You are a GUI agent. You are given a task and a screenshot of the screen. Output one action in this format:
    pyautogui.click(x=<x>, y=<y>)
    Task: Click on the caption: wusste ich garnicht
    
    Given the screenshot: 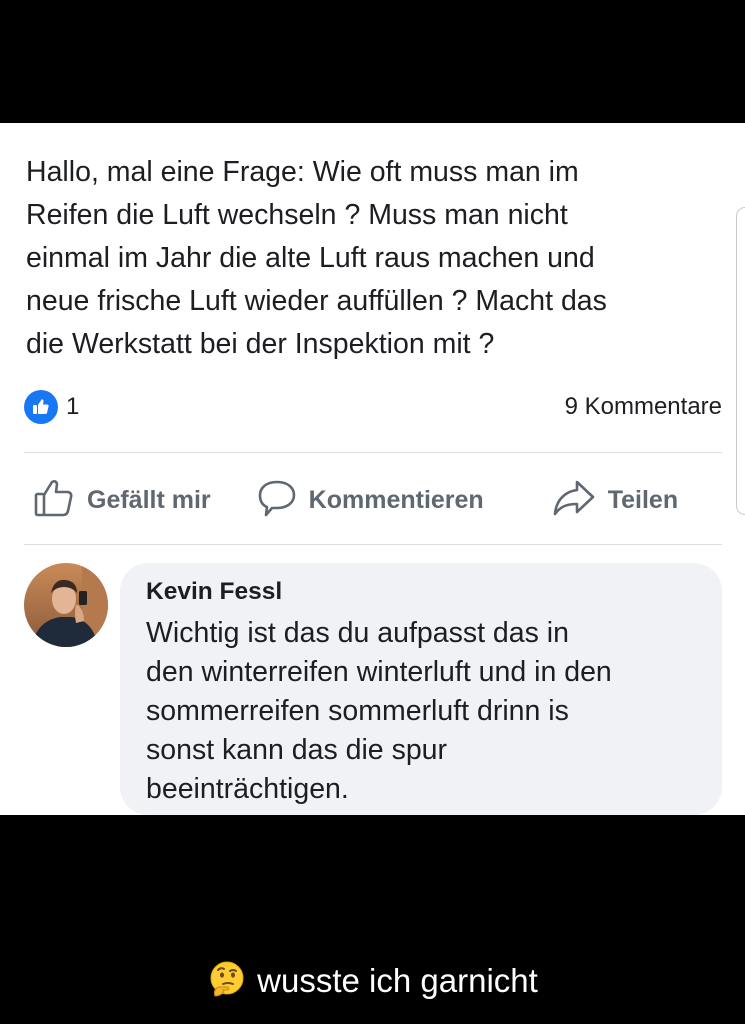 What is the action you would take?
    pyautogui.click(x=372, y=981)
    